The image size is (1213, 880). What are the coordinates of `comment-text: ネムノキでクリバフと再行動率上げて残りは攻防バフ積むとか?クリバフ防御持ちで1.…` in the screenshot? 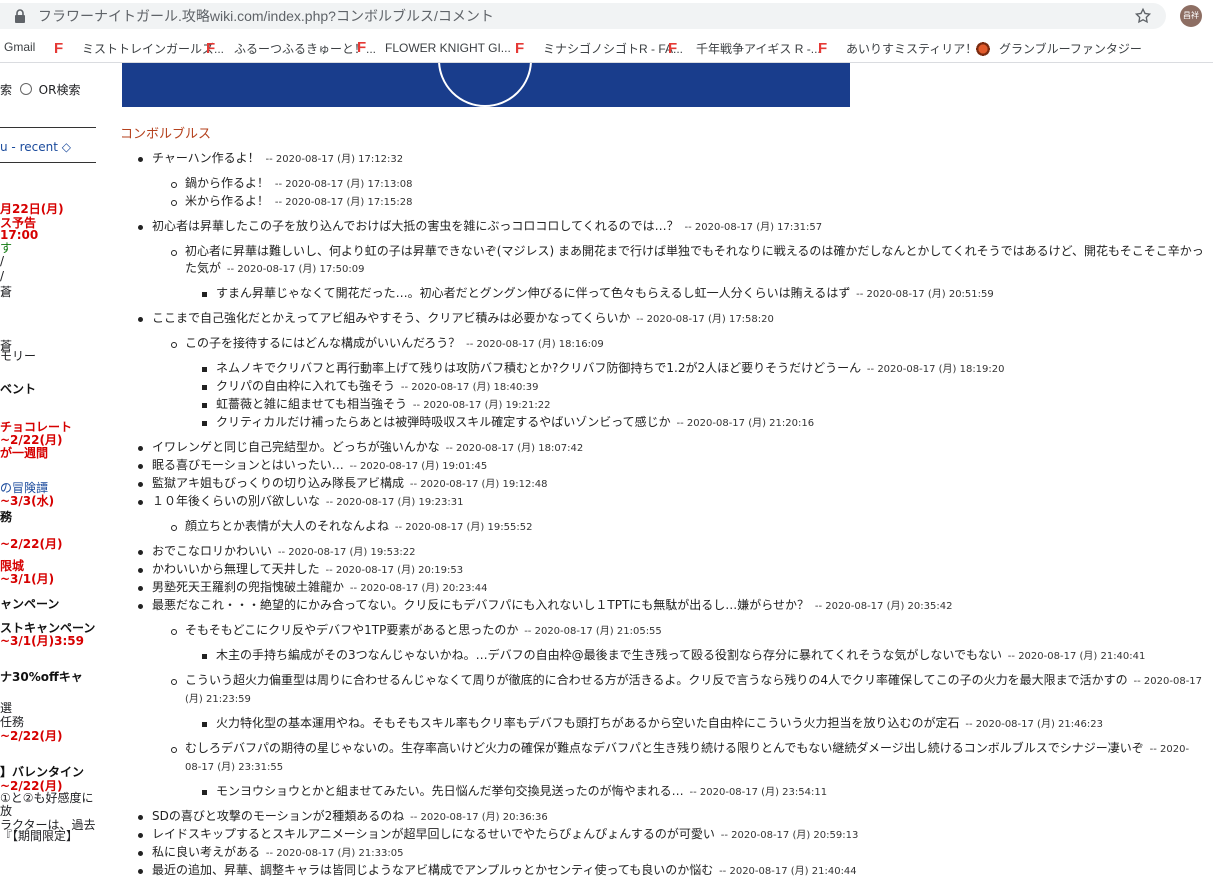 It's located at (539, 368).